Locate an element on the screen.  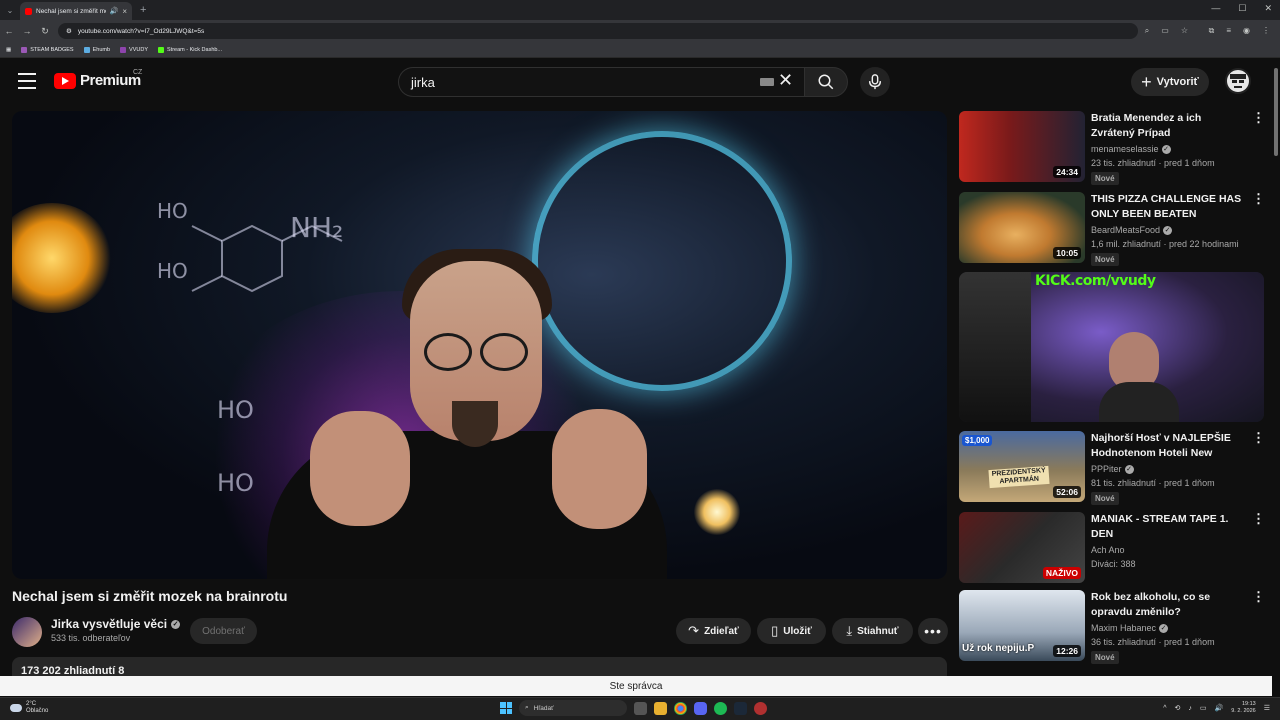
discord-icon is located at coordinates (700, 708).